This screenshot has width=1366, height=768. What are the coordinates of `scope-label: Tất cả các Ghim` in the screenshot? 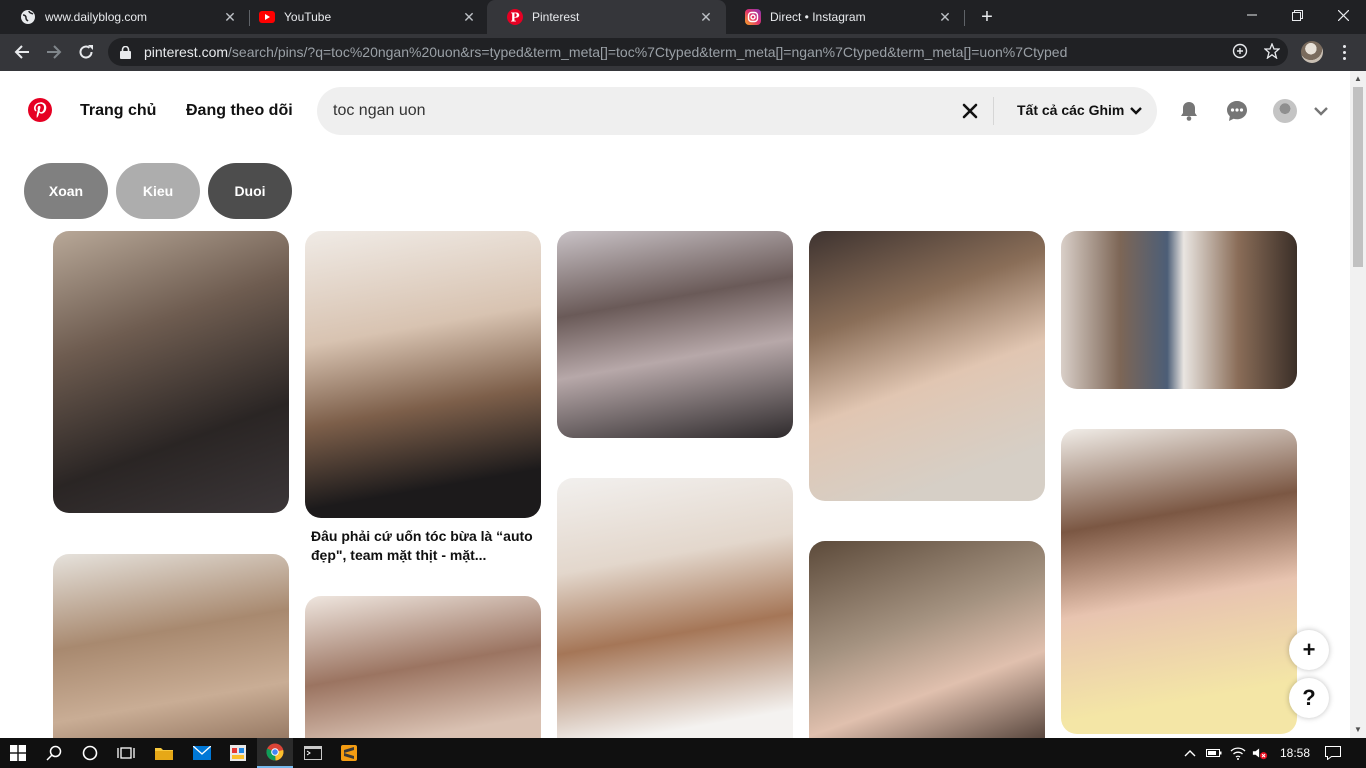 It's located at (1071, 110).